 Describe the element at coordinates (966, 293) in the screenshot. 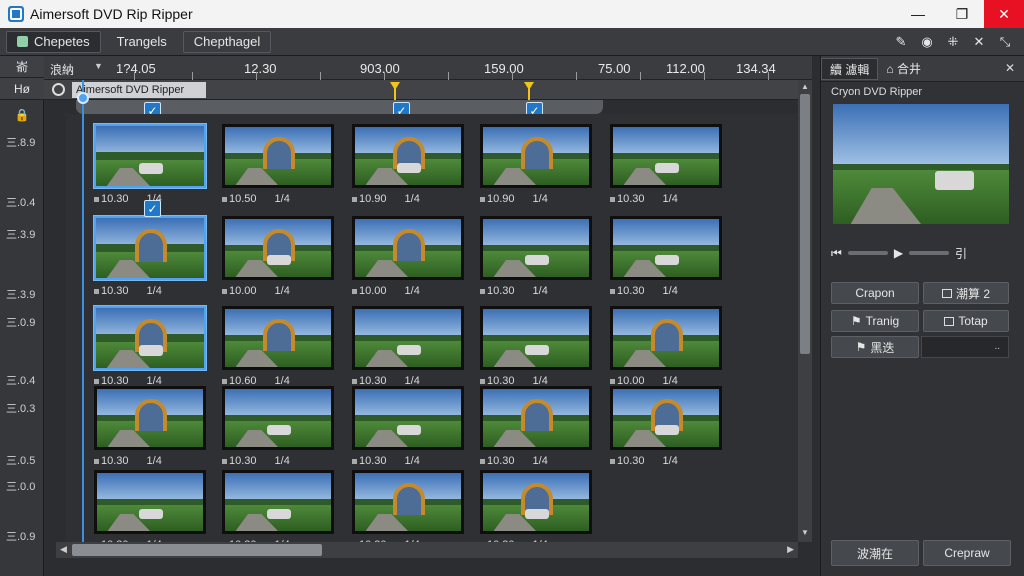

I see `effect-button: 潮算 2` at that location.